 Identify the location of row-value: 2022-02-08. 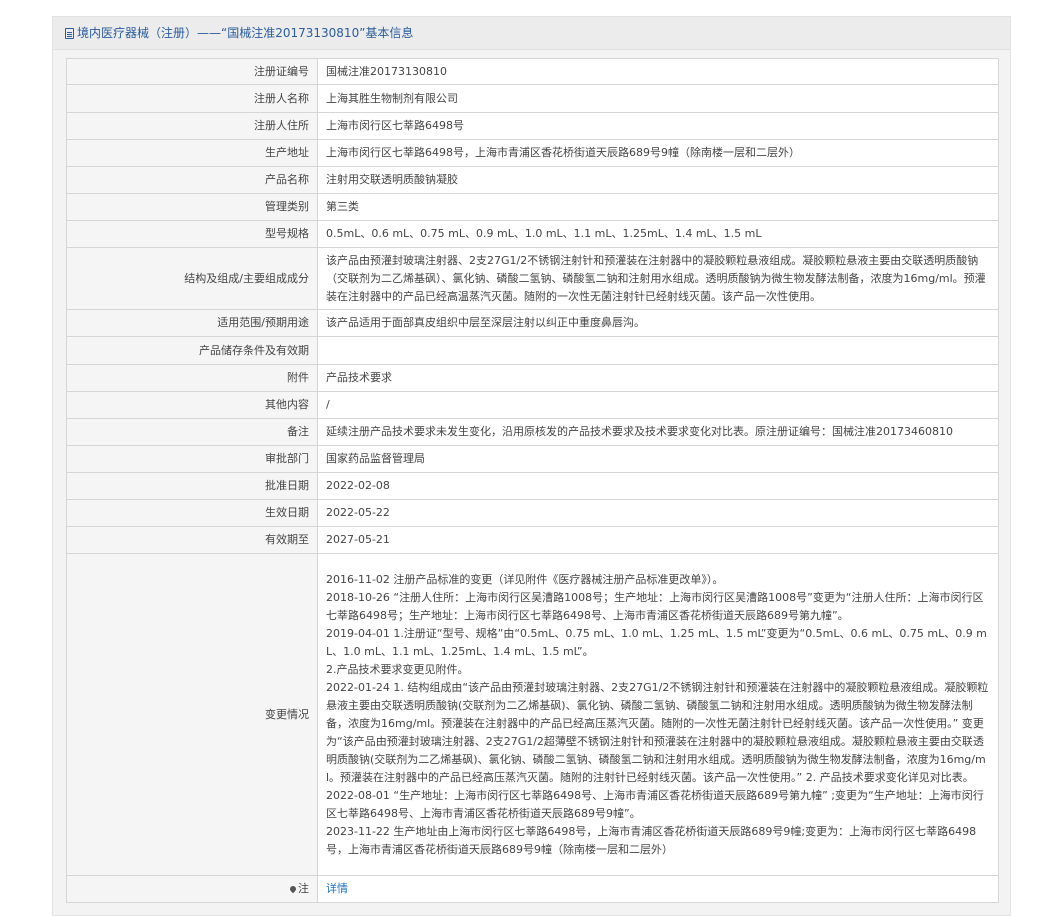
(658, 486).